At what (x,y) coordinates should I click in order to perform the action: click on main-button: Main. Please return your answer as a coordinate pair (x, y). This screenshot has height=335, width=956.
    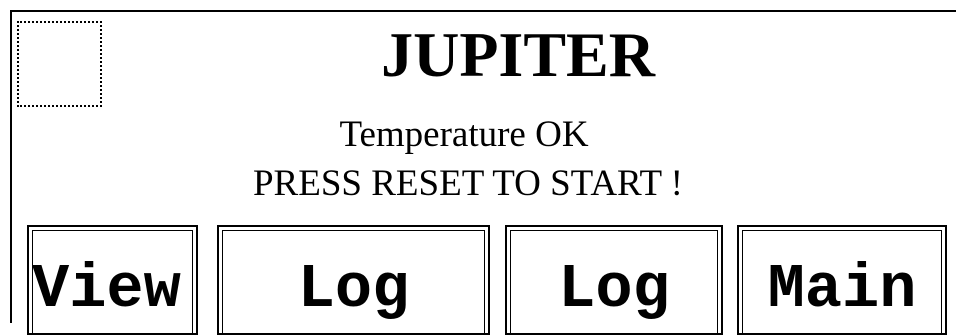
    Looking at the image, I should click on (842, 280).